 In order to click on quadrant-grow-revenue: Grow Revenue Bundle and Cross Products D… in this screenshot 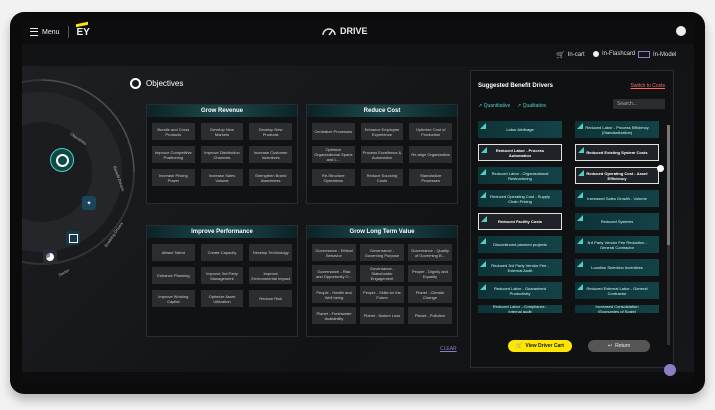, I will do `click(222, 154)`.